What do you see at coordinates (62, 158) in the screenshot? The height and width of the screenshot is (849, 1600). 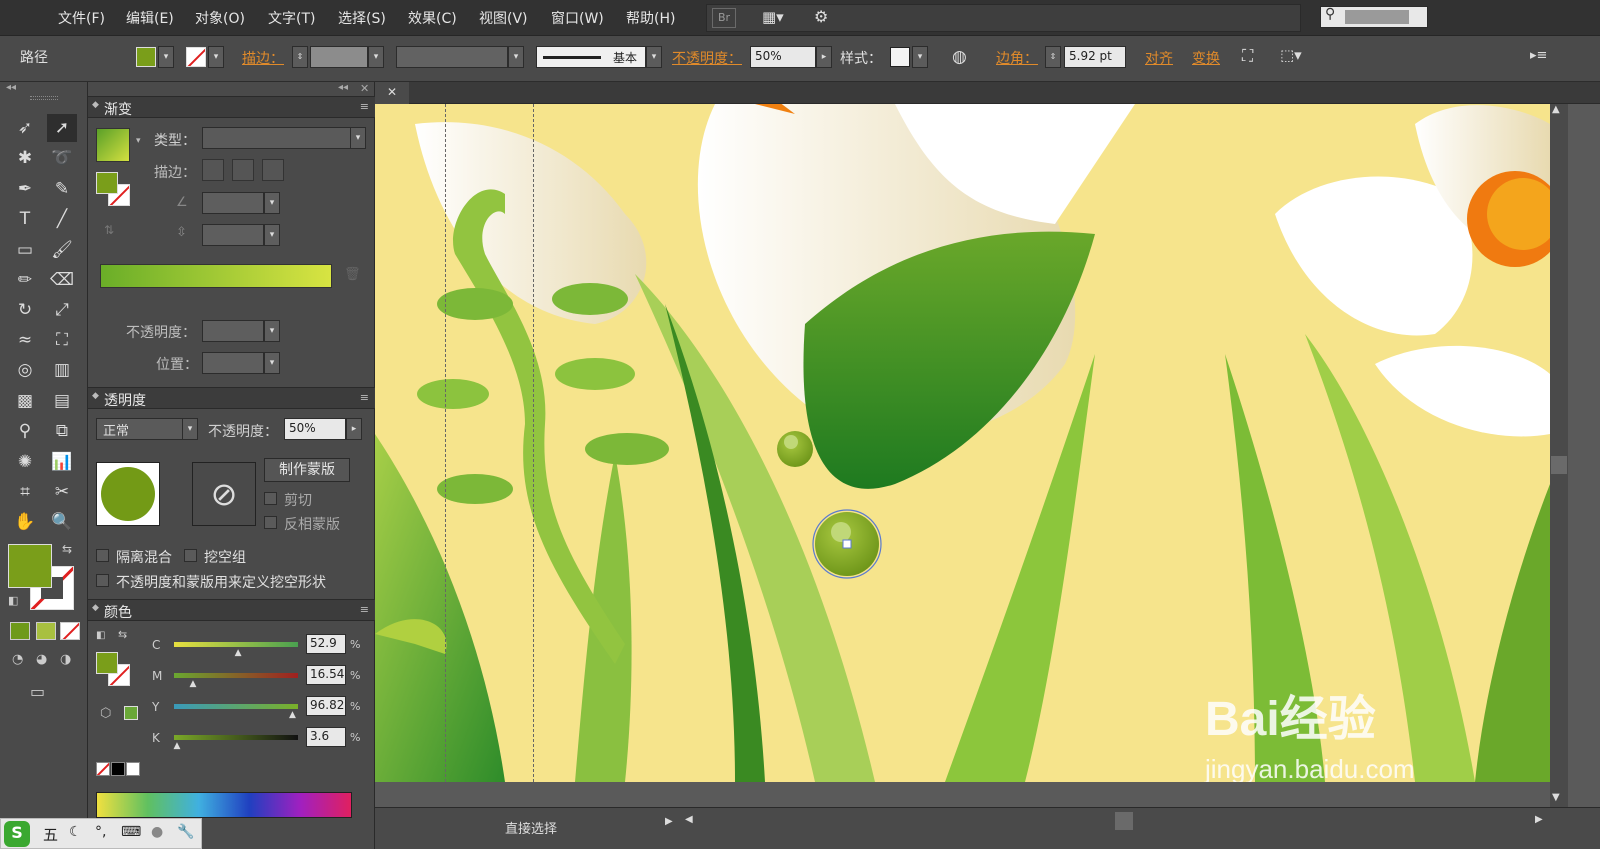 I see `lasso-tool-icon: ➰` at bounding box center [62, 158].